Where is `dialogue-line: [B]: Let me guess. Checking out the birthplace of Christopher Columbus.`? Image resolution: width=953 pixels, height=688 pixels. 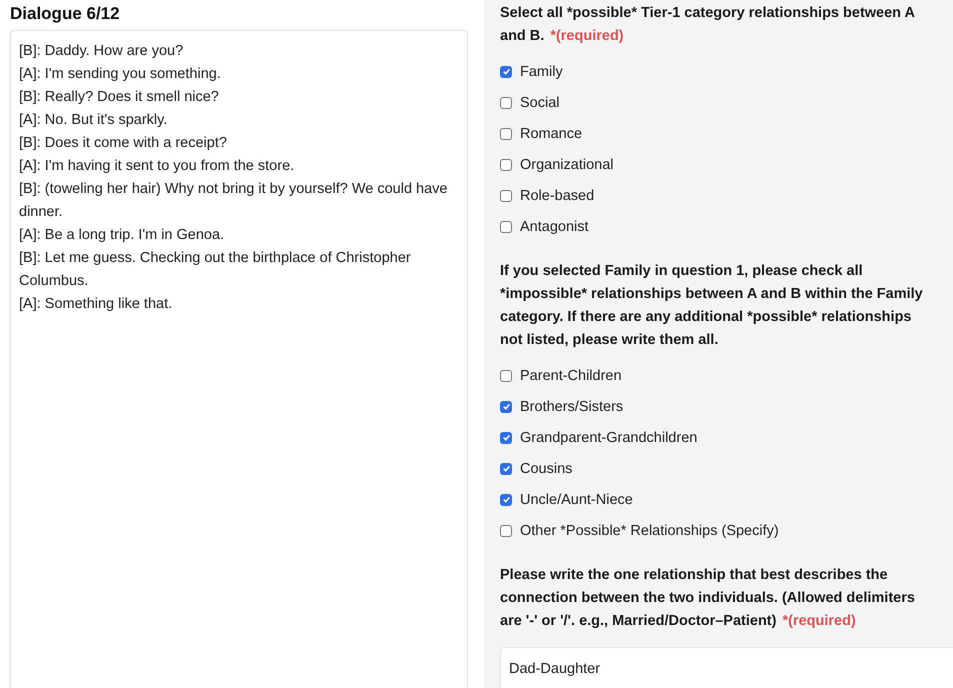 dialogue-line: [B]: Let me guess. Checking out the birthplace of Christopher Columbus. is located at coordinates (215, 270).